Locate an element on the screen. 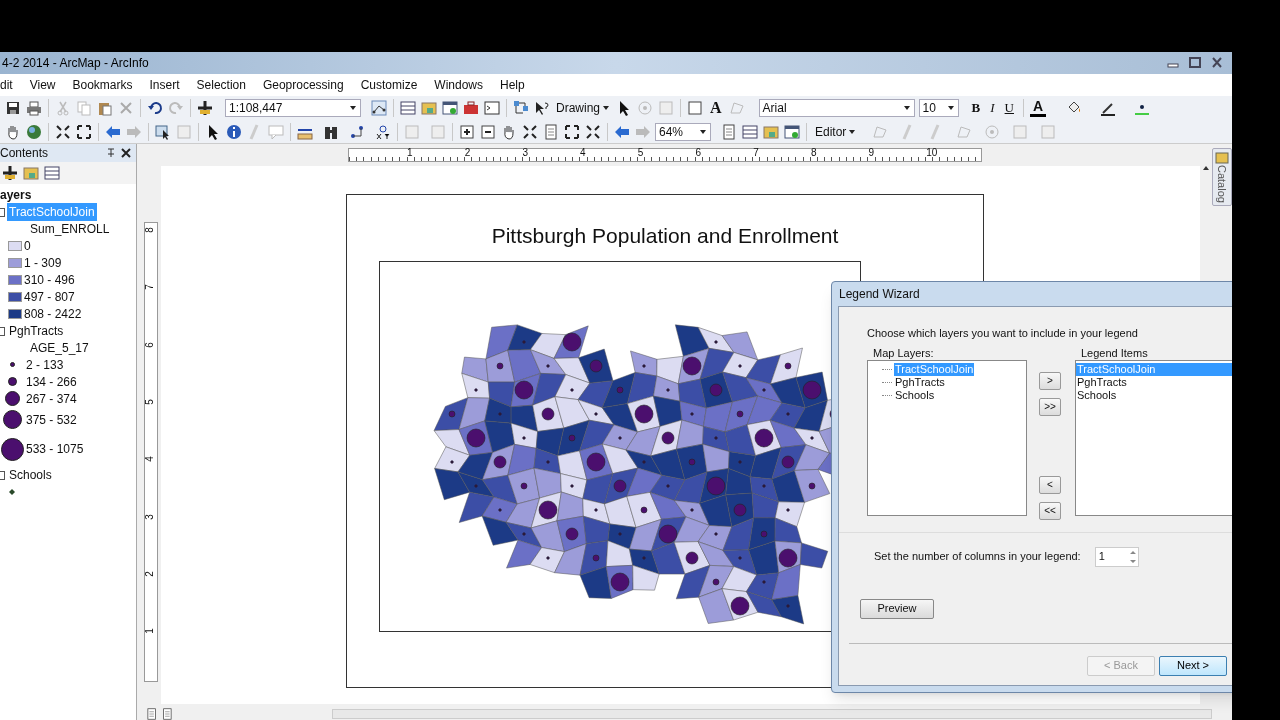 The image size is (1280, 720). line-pen-icon is located at coordinates (1108, 108).